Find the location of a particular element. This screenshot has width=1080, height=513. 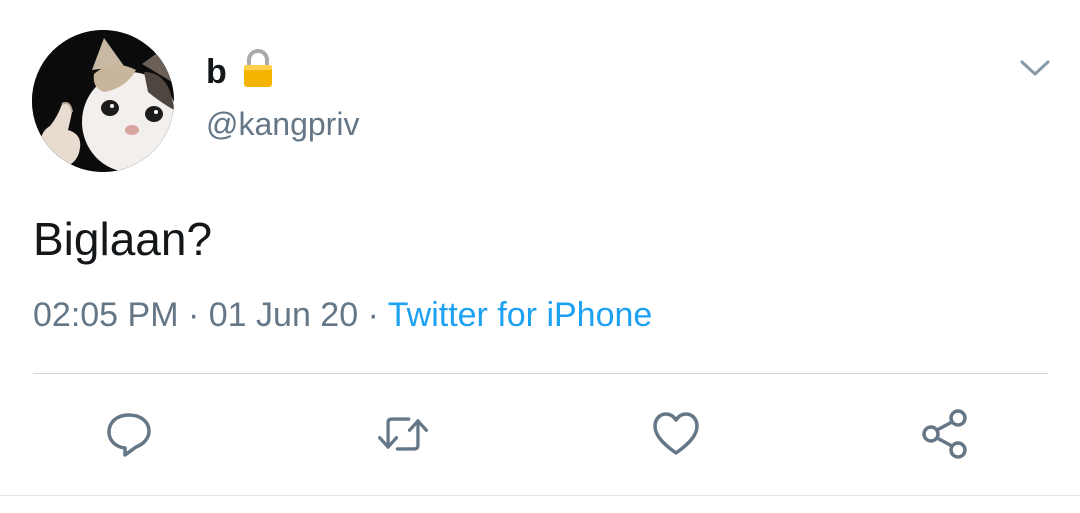

more-options-button is located at coordinates (1035, 68).